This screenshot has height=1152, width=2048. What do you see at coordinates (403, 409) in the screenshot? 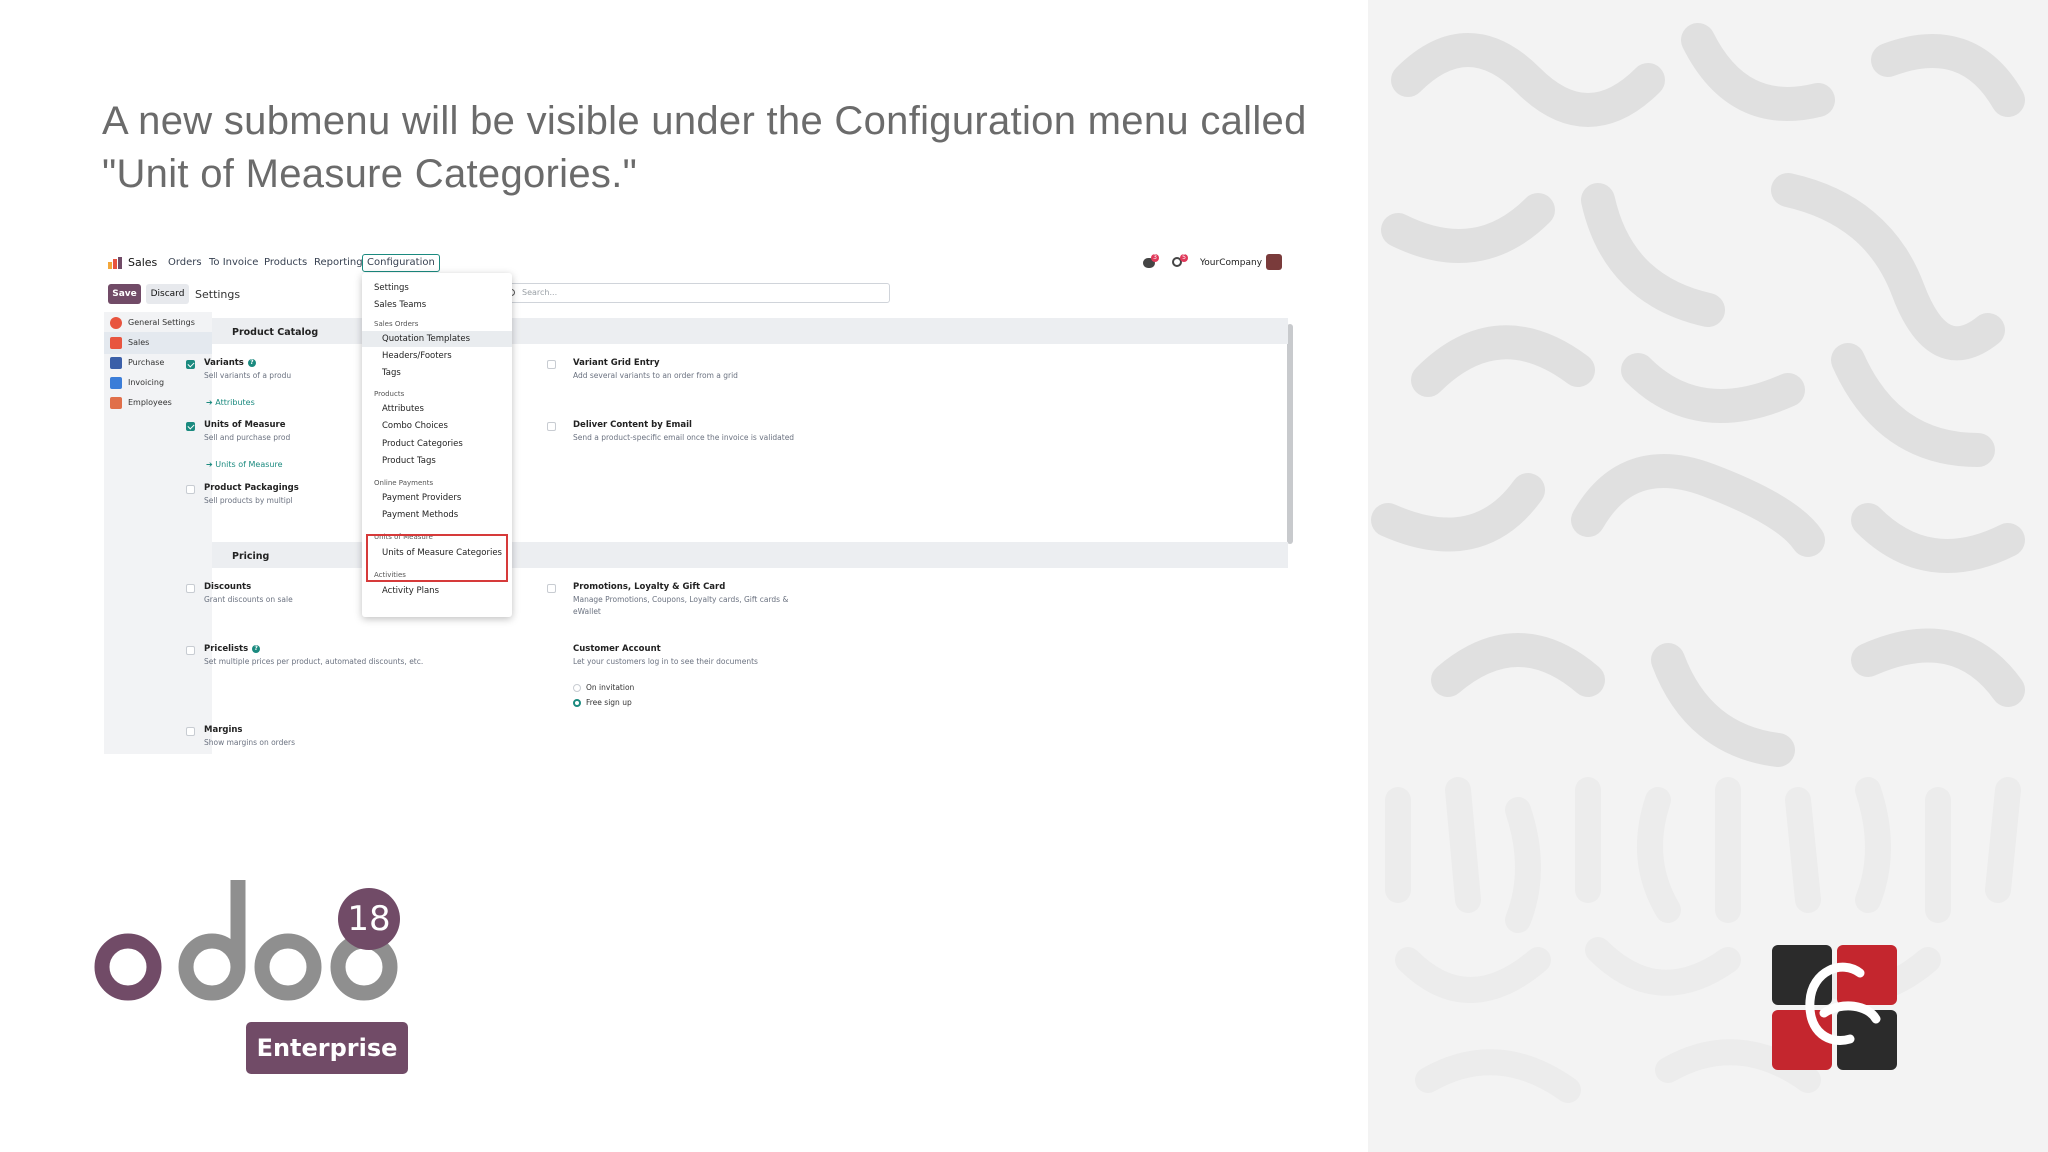
I see `menu-item-attributes: Attributes` at bounding box center [403, 409].